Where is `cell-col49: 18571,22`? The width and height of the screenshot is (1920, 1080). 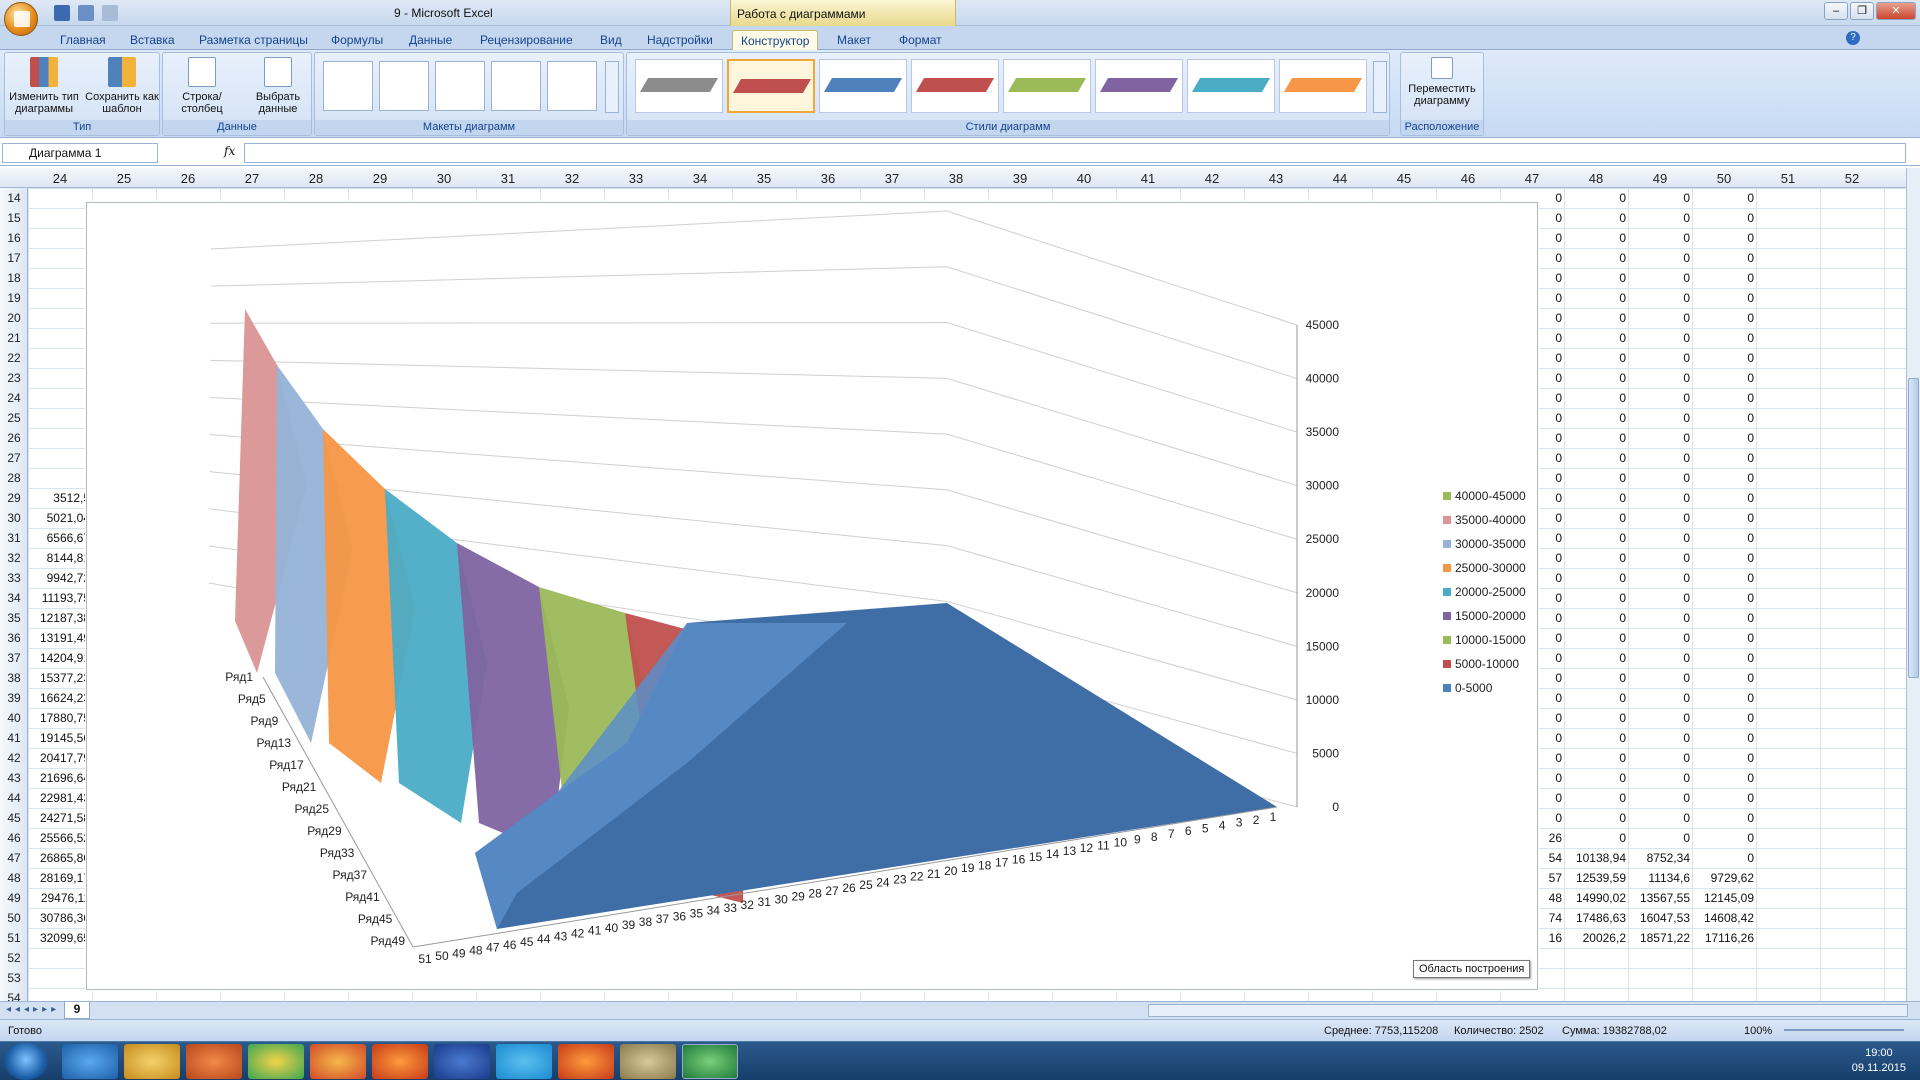 cell-col49: 18571,22 is located at coordinates (1659, 938).